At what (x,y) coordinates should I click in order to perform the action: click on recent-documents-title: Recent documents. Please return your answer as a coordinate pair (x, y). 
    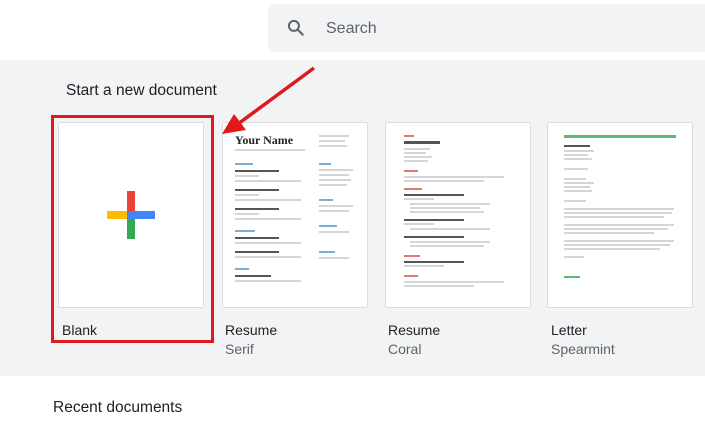
    Looking at the image, I should click on (118, 407).